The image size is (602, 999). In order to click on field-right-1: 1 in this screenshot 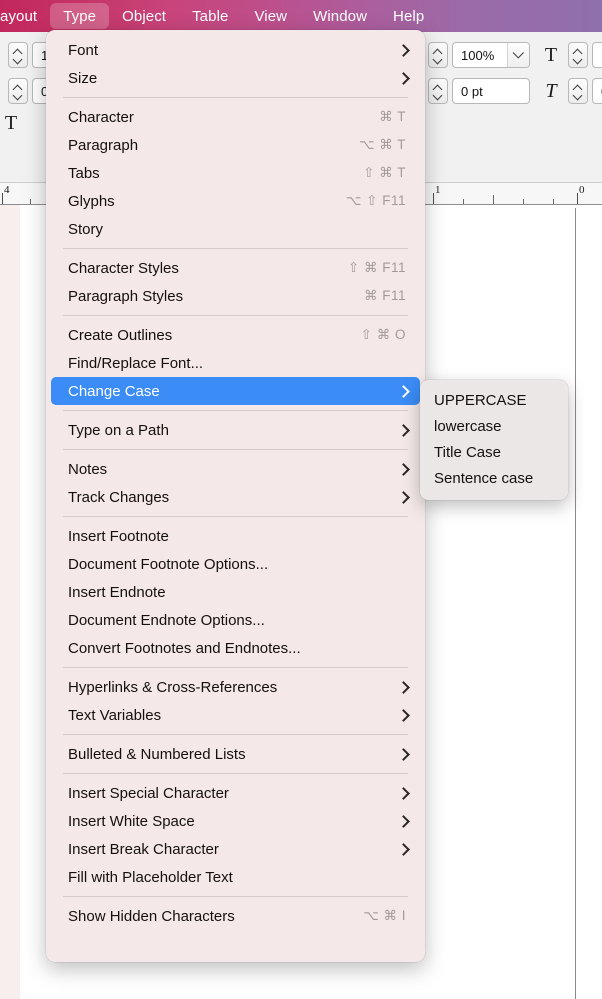, I will do `click(597, 55)`.